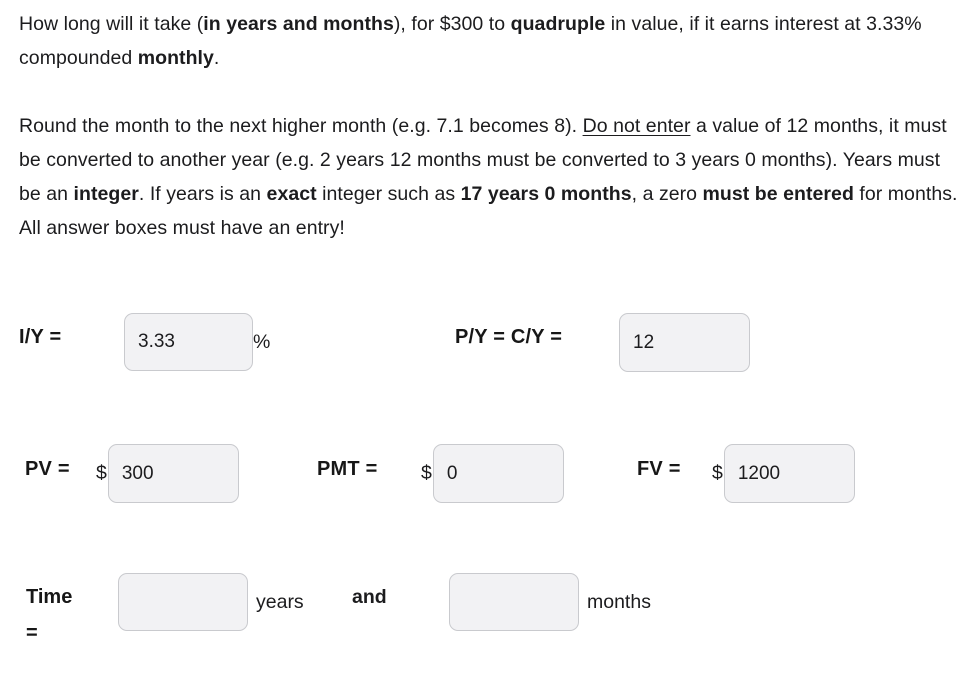 The height and width of the screenshot is (688, 975). What do you see at coordinates (778, 194) in the screenshot?
I see `instruction-text-emphasis: must be entered` at bounding box center [778, 194].